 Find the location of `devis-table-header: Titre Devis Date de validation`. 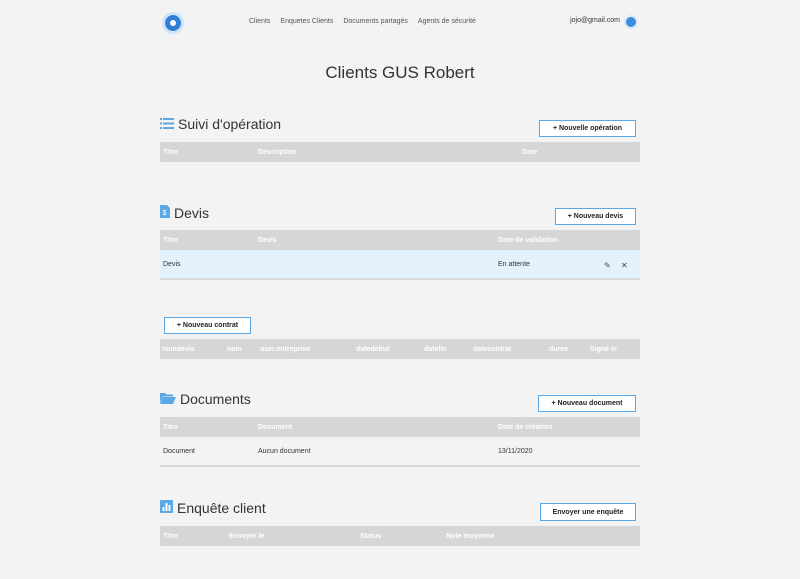

devis-table-header: Titre Devis Date de validation is located at coordinates (400, 240).